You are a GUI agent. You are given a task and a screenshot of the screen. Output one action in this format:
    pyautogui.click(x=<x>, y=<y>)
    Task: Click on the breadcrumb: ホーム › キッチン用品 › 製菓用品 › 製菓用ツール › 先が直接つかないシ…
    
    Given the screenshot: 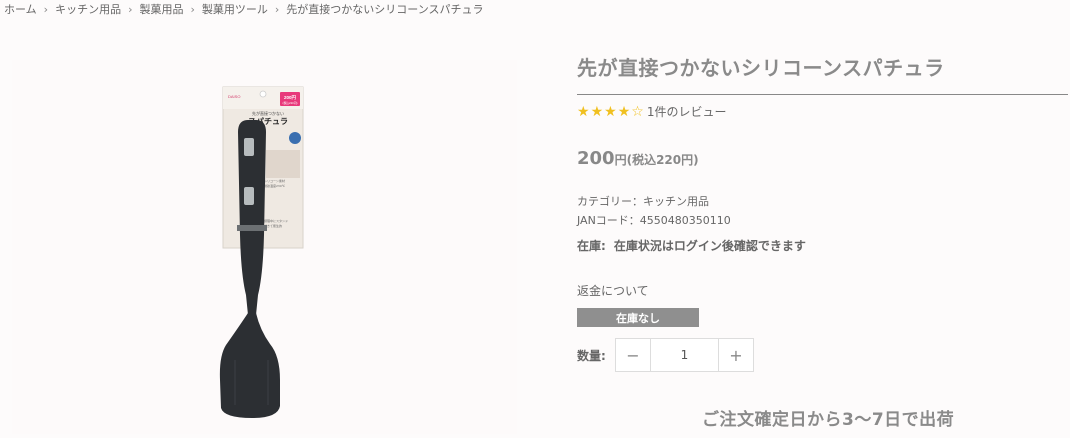 What is the action you would take?
    pyautogui.click(x=244, y=9)
    